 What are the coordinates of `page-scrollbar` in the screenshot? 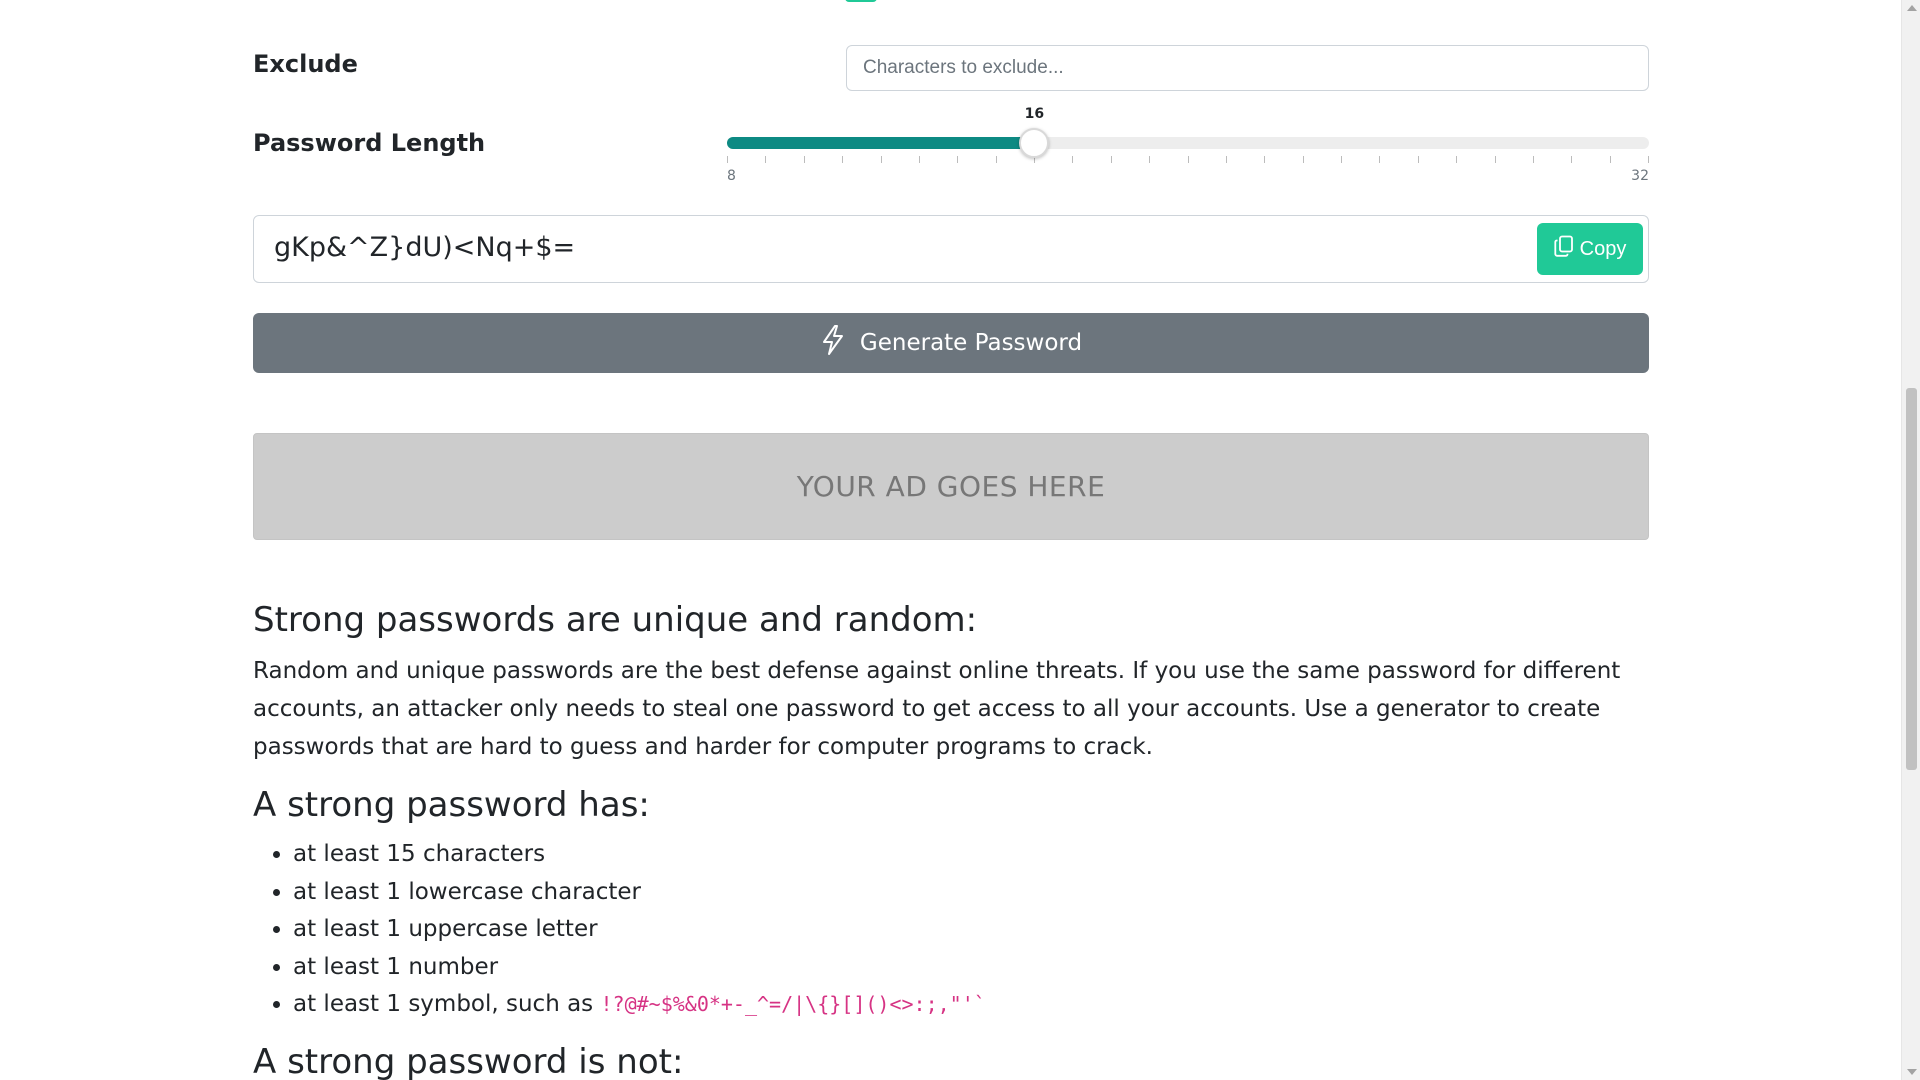 It's located at (1910, 540).